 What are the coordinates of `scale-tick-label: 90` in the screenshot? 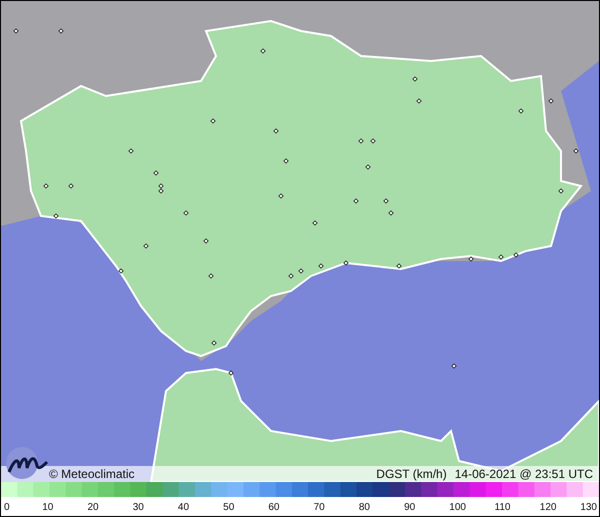 It's located at (410, 508).